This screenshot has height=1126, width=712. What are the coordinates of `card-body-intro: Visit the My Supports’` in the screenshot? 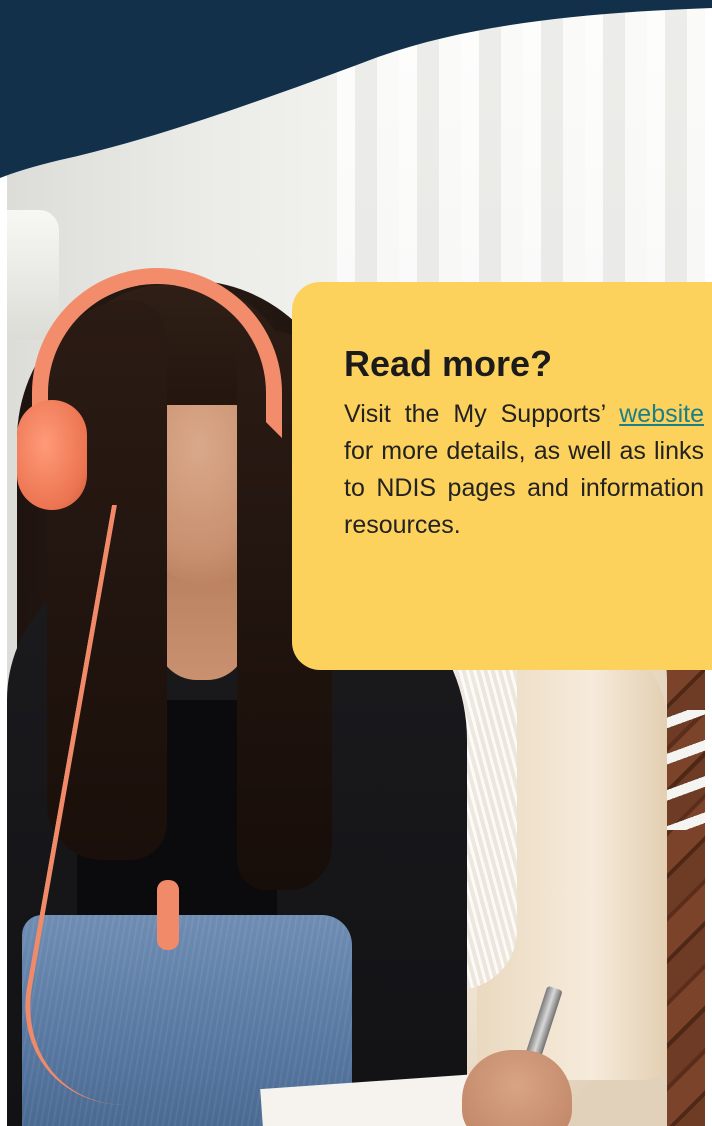 It's located at (482, 414).